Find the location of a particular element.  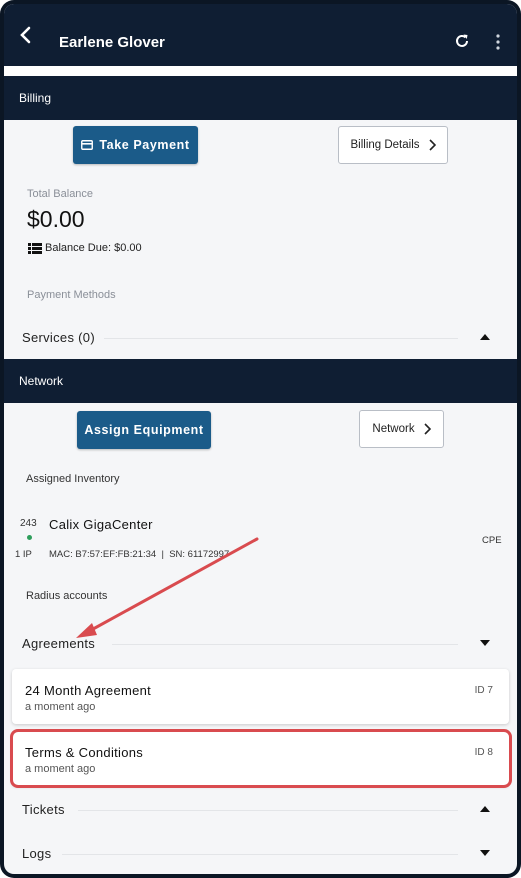

total-balance-label: Total Balance is located at coordinates (60, 194).